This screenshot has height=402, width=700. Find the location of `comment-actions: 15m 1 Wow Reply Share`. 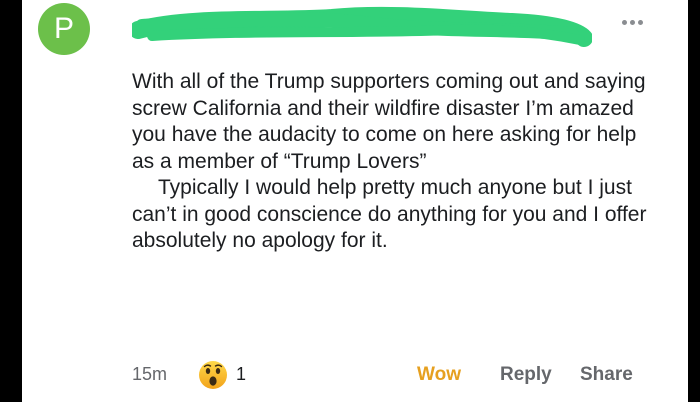

comment-actions: 15m 1 Wow Reply Share is located at coordinates (387, 375).